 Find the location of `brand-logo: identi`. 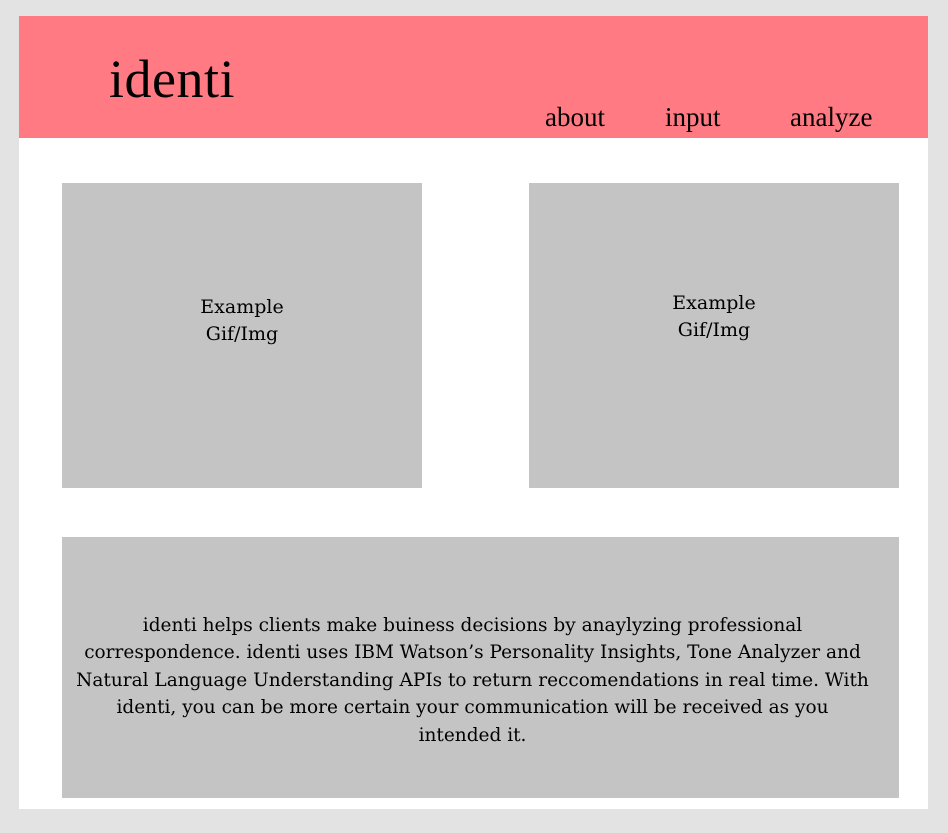

brand-logo: identi is located at coordinates (172, 79).